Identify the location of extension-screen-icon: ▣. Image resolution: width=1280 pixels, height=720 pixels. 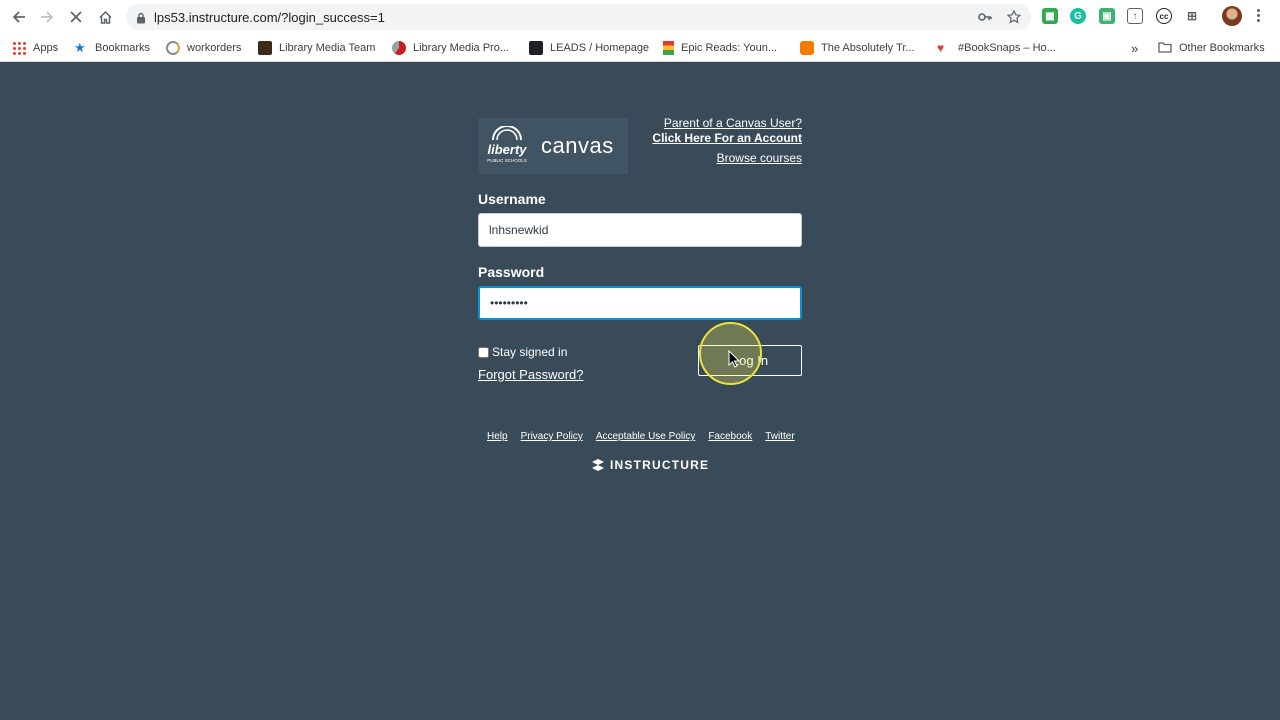
(1107, 16).